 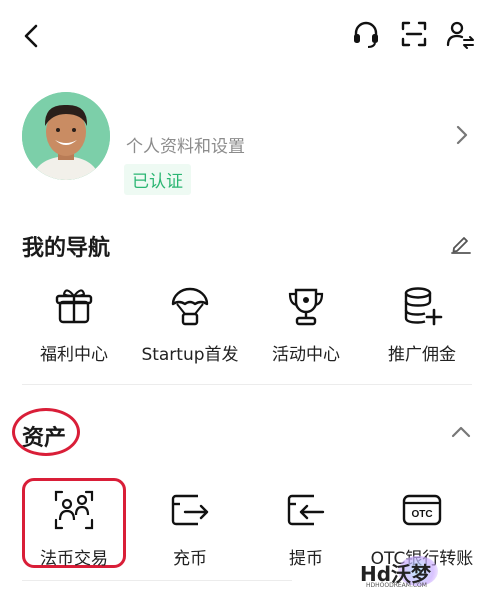 What do you see at coordinates (190, 559) in the screenshot?
I see `asset-item-label: 充币` at bounding box center [190, 559].